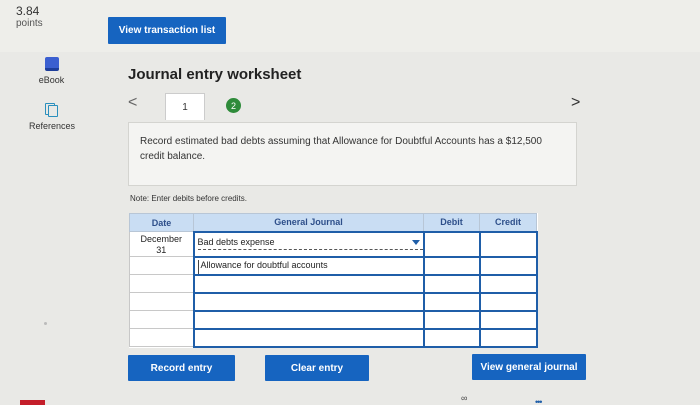 The height and width of the screenshot is (405, 700). What do you see at coordinates (181, 368) in the screenshot?
I see `record-entry-button: Record entry` at bounding box center [181, 368].